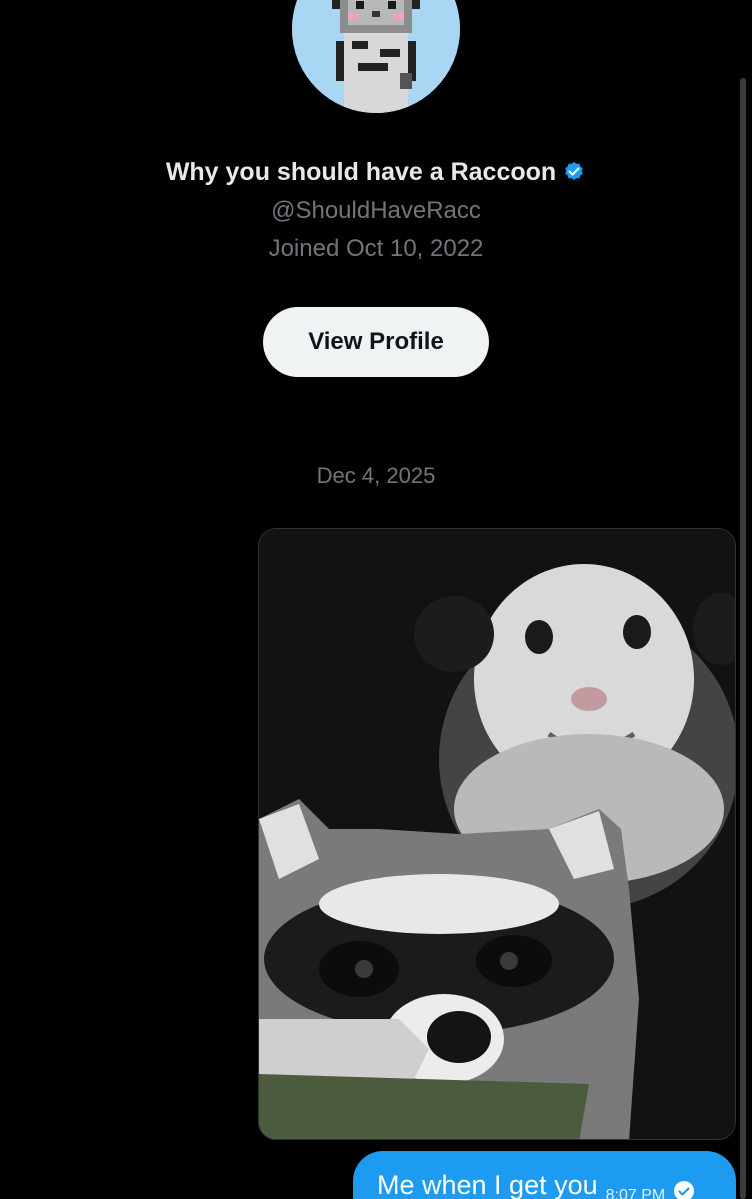 The image size is (752, 1199). I want to click on message-time: 8:07 PM, so click(635, 1193).